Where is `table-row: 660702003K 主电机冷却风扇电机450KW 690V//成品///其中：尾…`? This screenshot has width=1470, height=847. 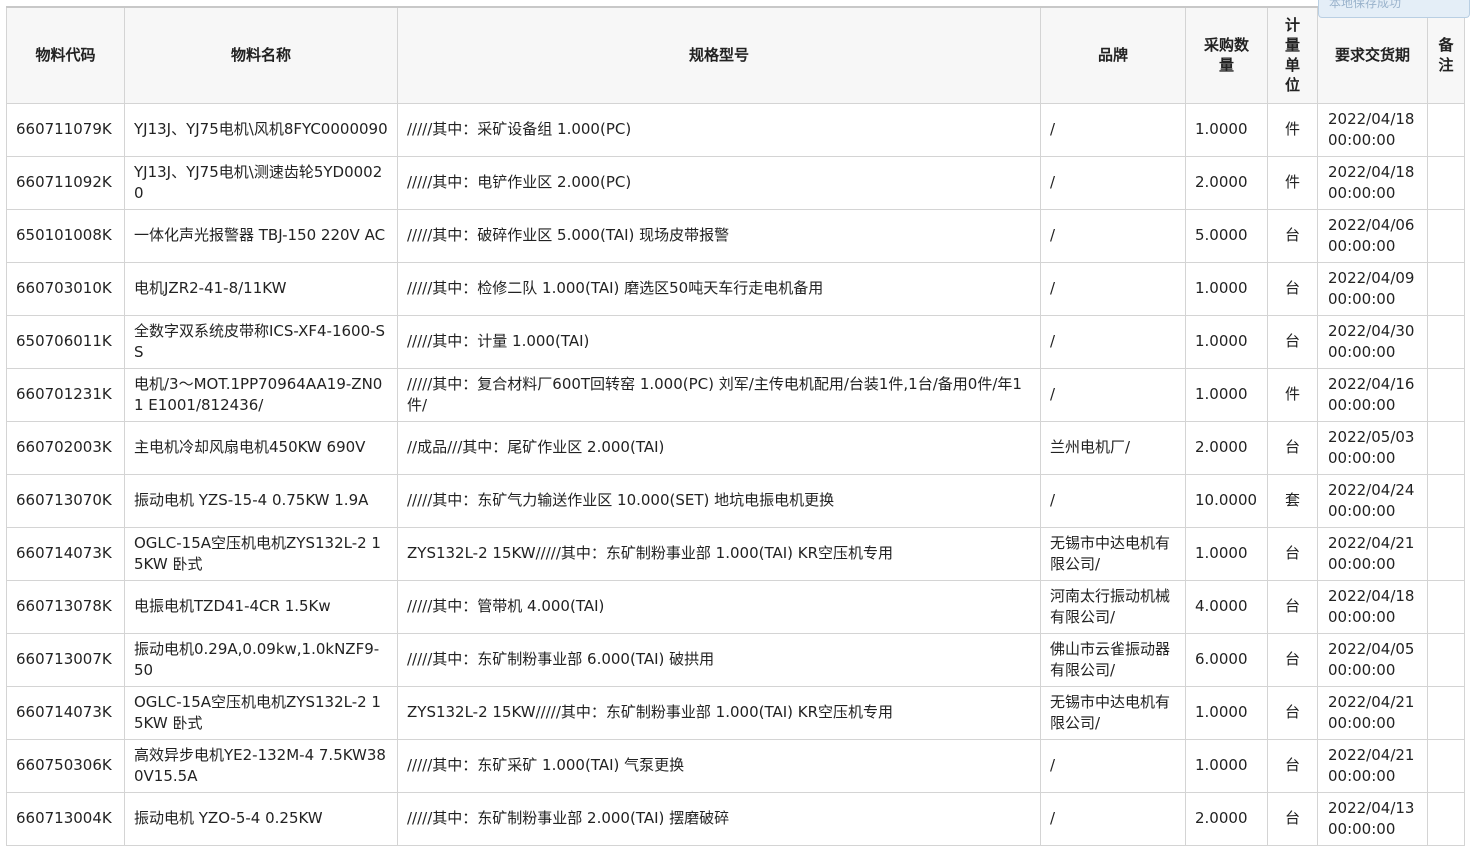
table-row: 660702003K 主电机冷却风扇电机450KW 690V//成品///其中：尾… is located at coordinates (735, 447).